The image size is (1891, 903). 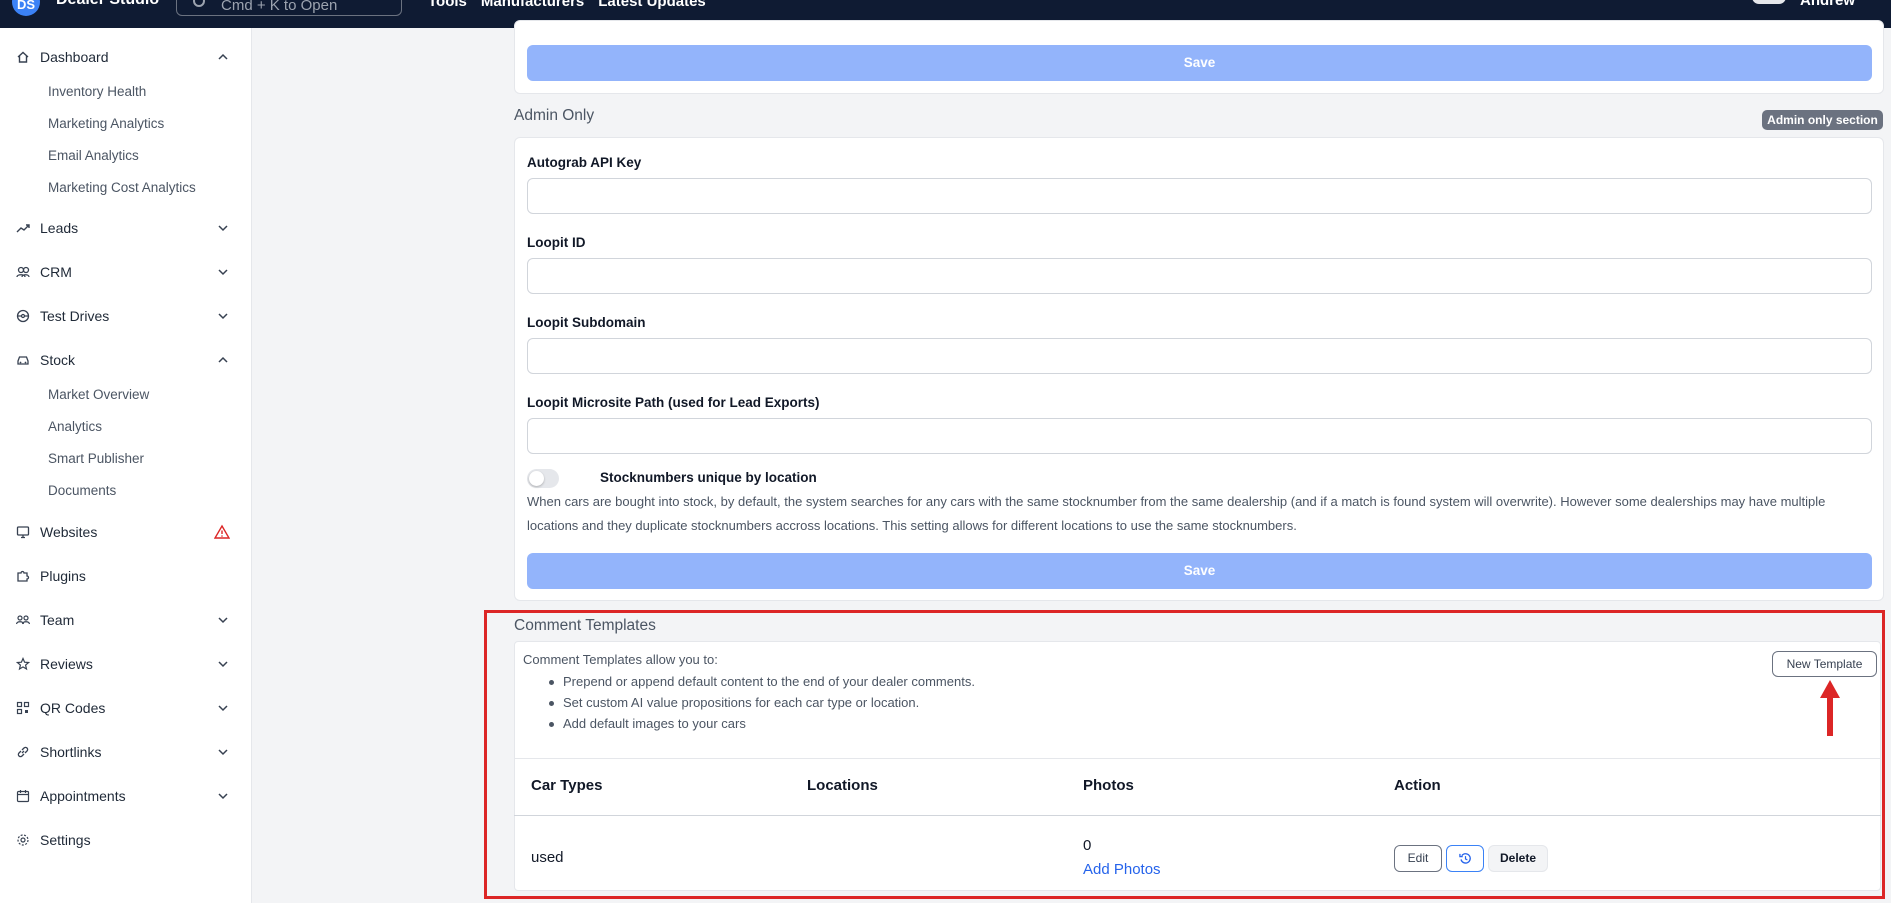 What do you see at coordinates (23, 663) in the screenshot?
I see `star-icon` at bounding box center [23, 663].